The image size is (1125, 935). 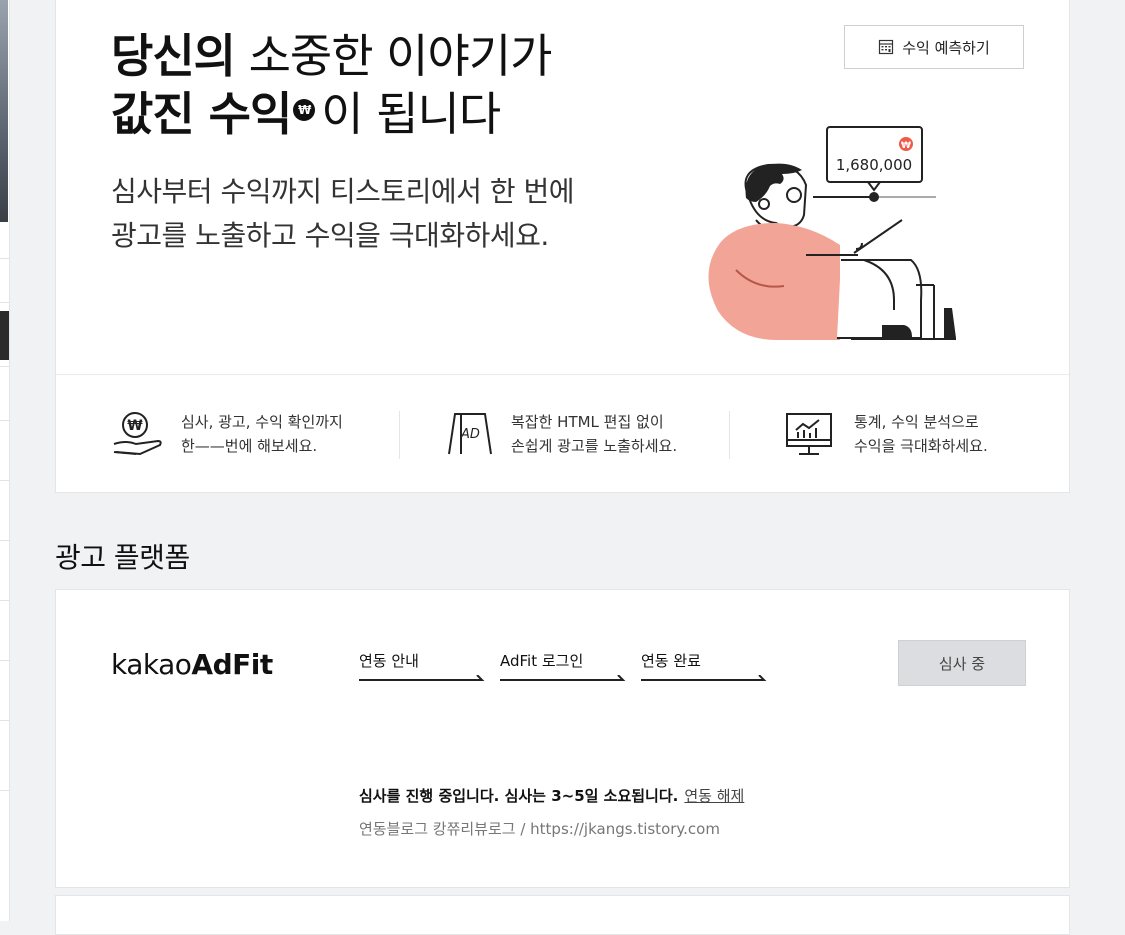 I want to click on feature-item-easy-ads: AD 복잡한 HTML 편집 없이 손쉽게 광고를 노출하세요., so click(x=559, y=434).